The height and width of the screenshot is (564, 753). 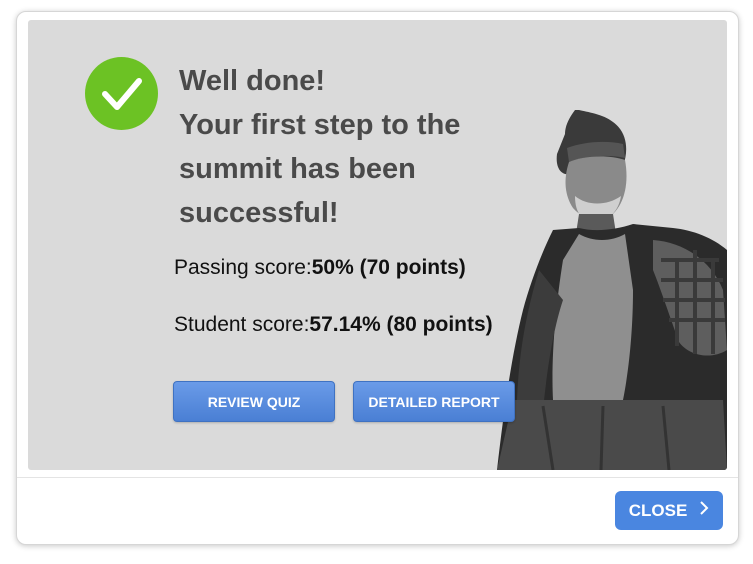 I want to click on chevron-right-icon, so click(x=704, y=509).